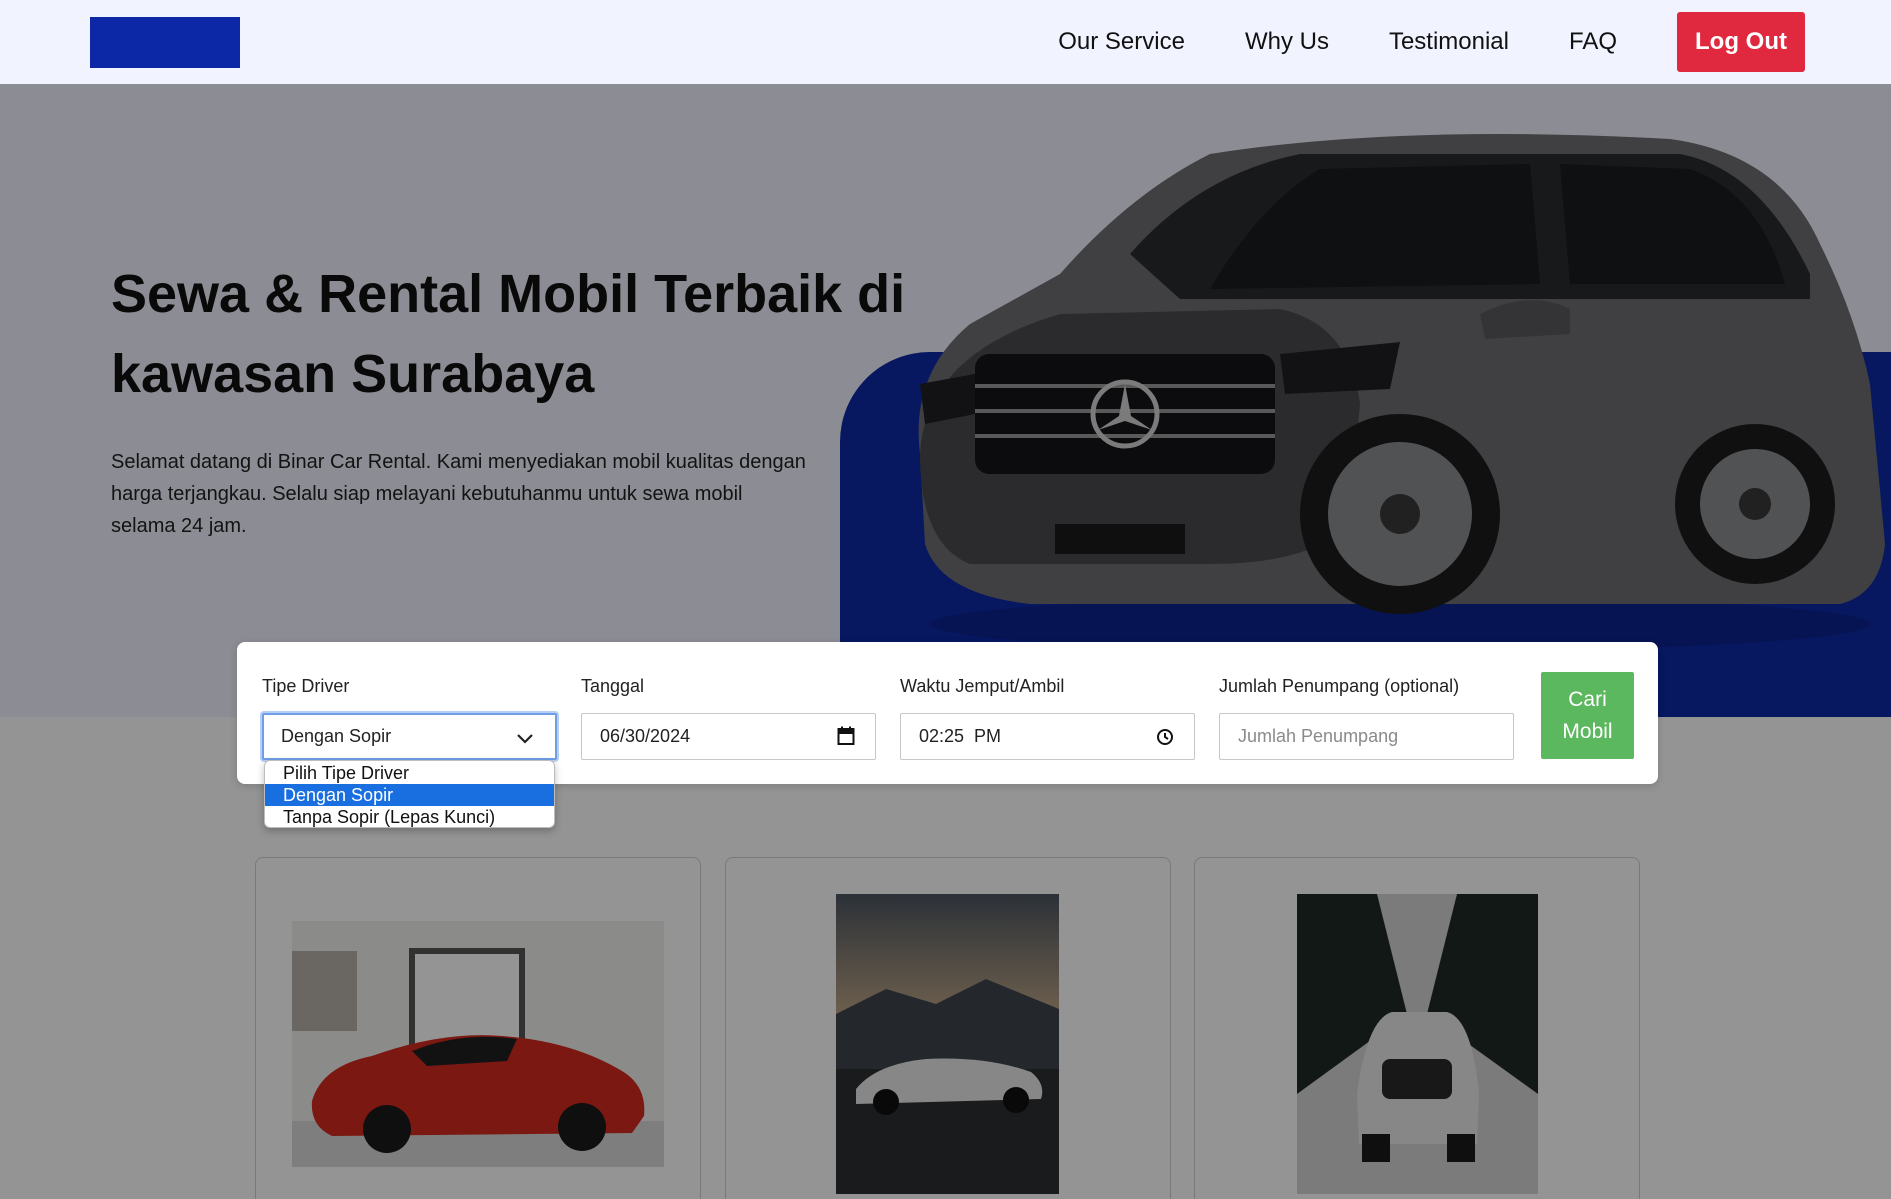 This screenshot has width=1891, height=1199. I want to click on driver-type-value: Dengan Sopir, so click(336, 736).